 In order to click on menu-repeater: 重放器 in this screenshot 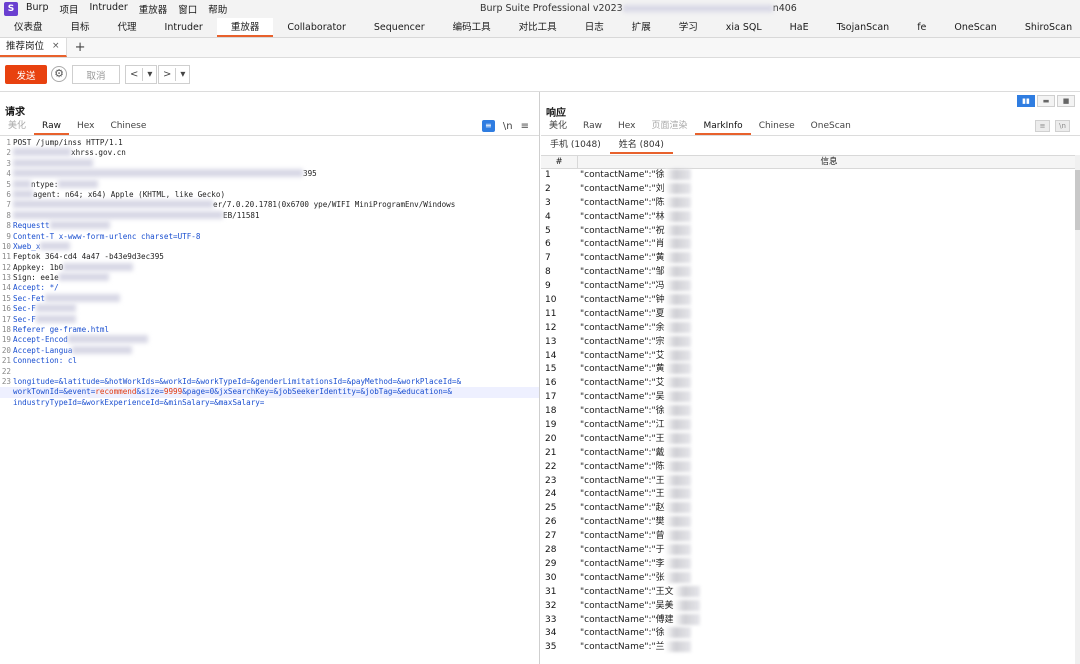, I will do `click(153, 9)`.